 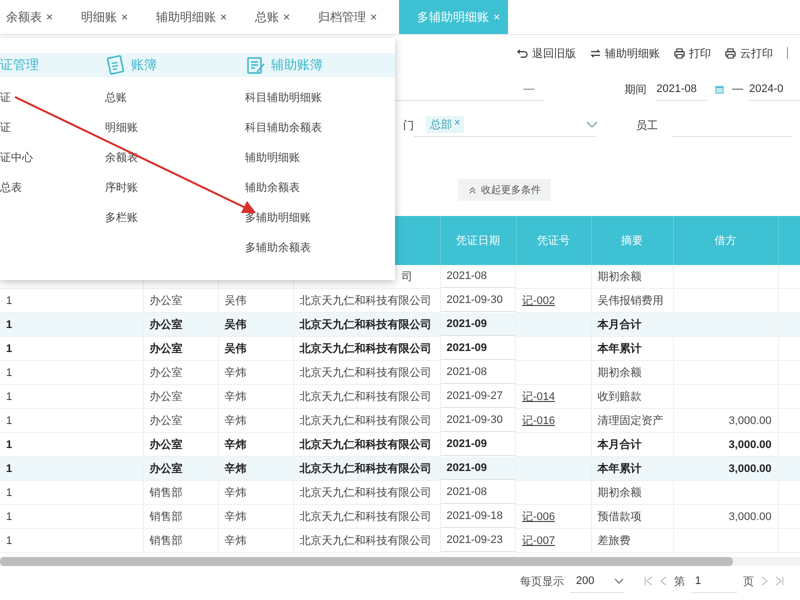 What do you see at coordinates (107, 17) in the screenshot?
I see `tab: 明细账 ×` at bounding box center [107, 17].